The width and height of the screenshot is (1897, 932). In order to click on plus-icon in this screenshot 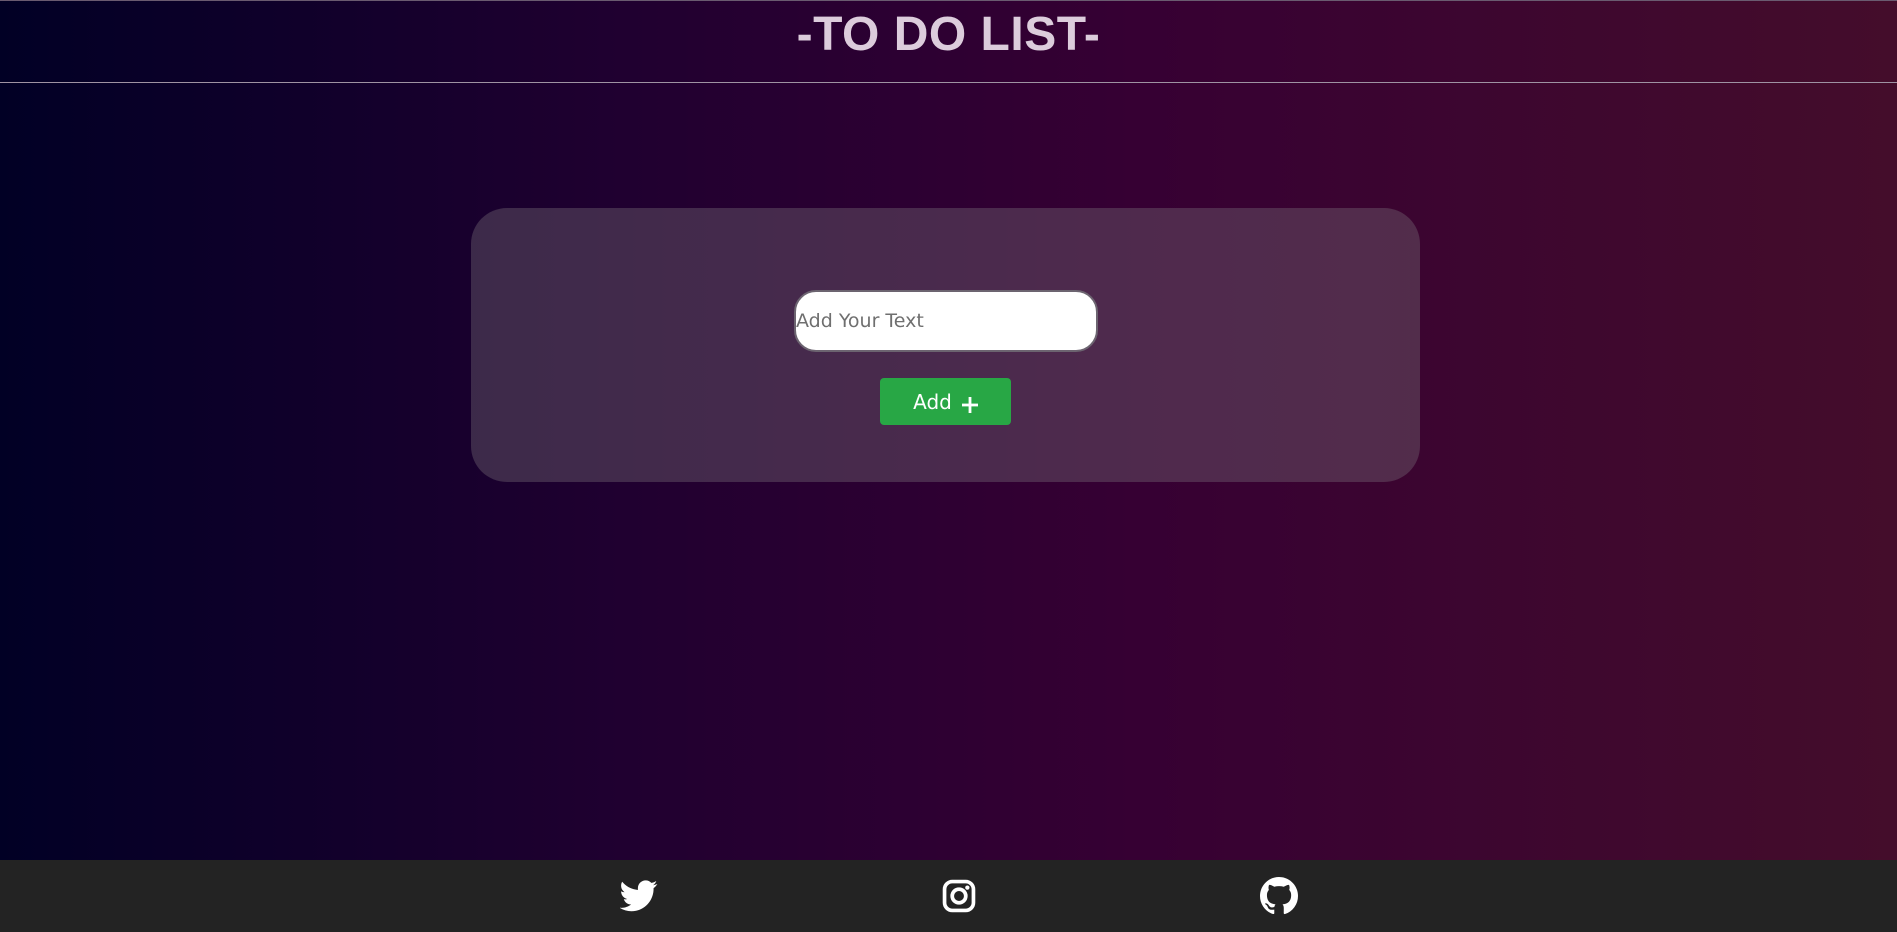, I will do `click(969, 403)`.